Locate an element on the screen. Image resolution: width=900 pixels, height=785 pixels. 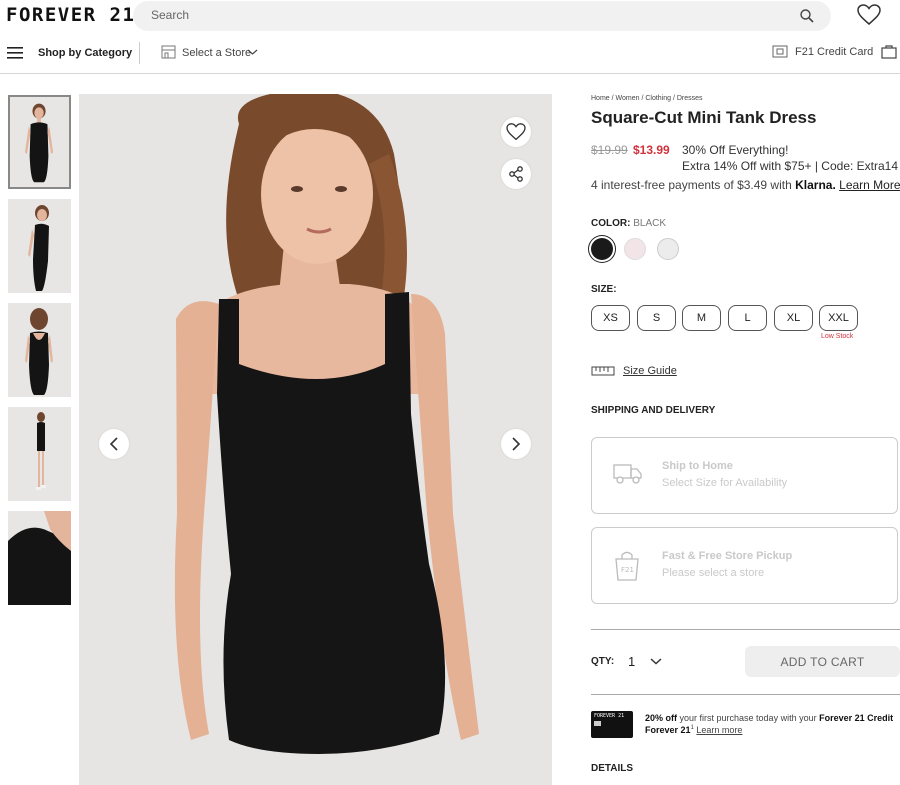
size-guide-link: Size Guide is located at coordinates (650, 371).